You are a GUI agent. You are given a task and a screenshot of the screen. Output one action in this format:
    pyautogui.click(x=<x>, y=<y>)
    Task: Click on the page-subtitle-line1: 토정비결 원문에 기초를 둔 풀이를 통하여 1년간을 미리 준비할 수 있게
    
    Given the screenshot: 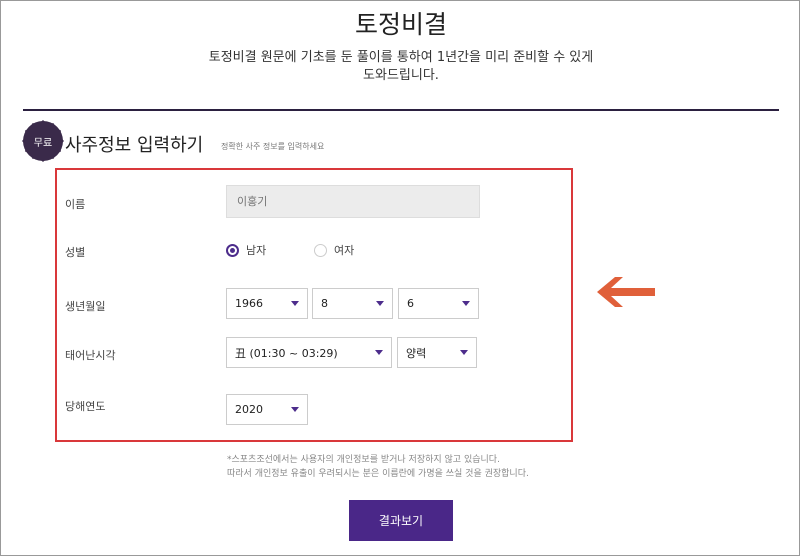 What is the action you would take?
    pyautogui.click(x=401, y=57)
    